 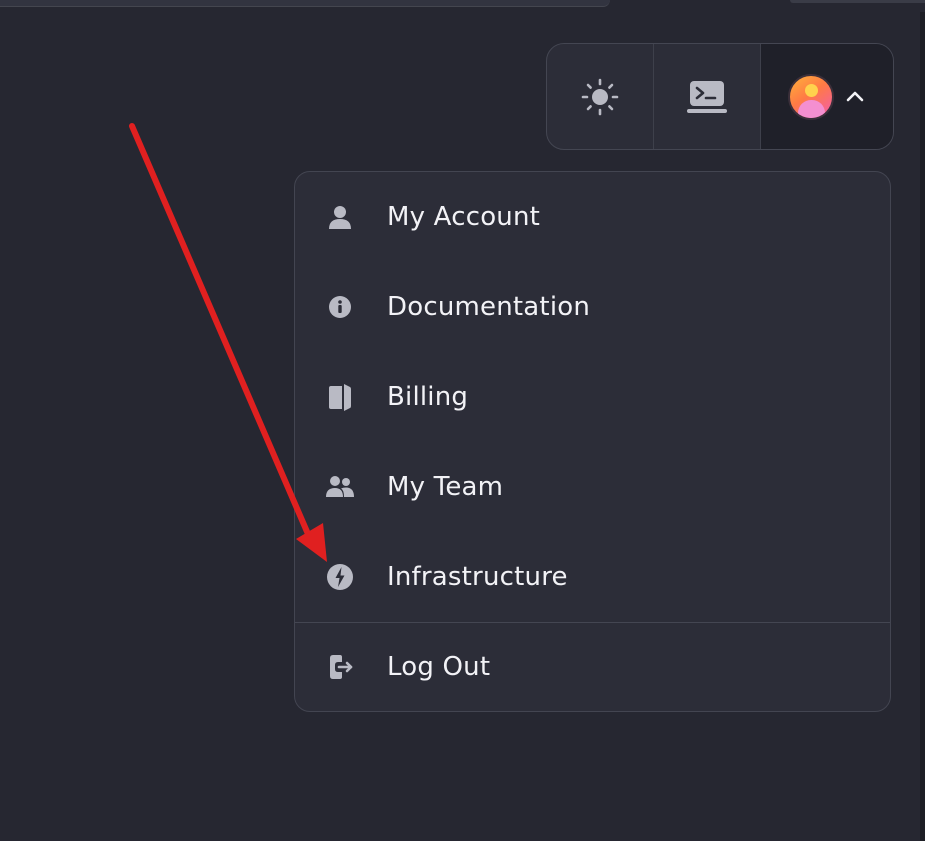 What do you see at coordinates (340, 487) in the screenshot?
I see `team-icon` at bounding box center [340, 487].